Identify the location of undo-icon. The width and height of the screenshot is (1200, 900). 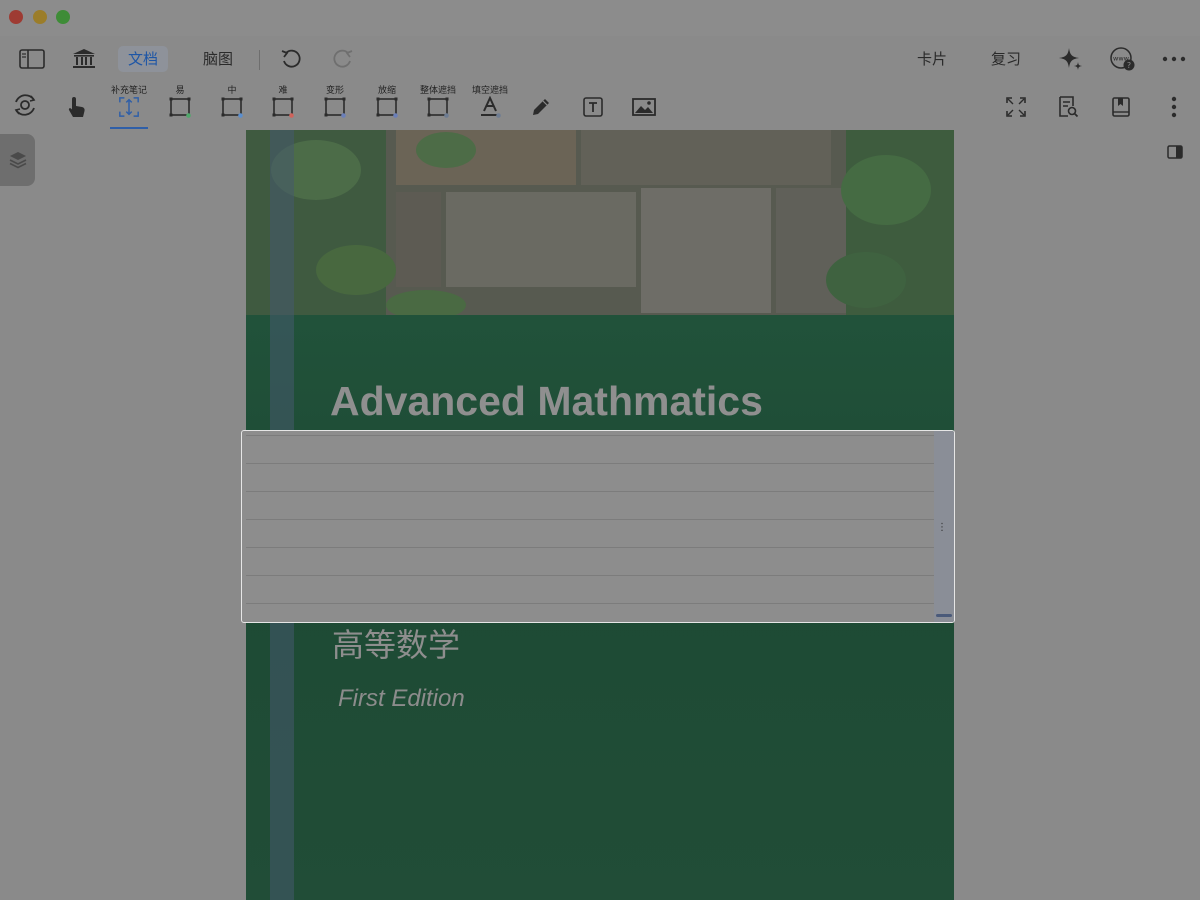
(291, 59).